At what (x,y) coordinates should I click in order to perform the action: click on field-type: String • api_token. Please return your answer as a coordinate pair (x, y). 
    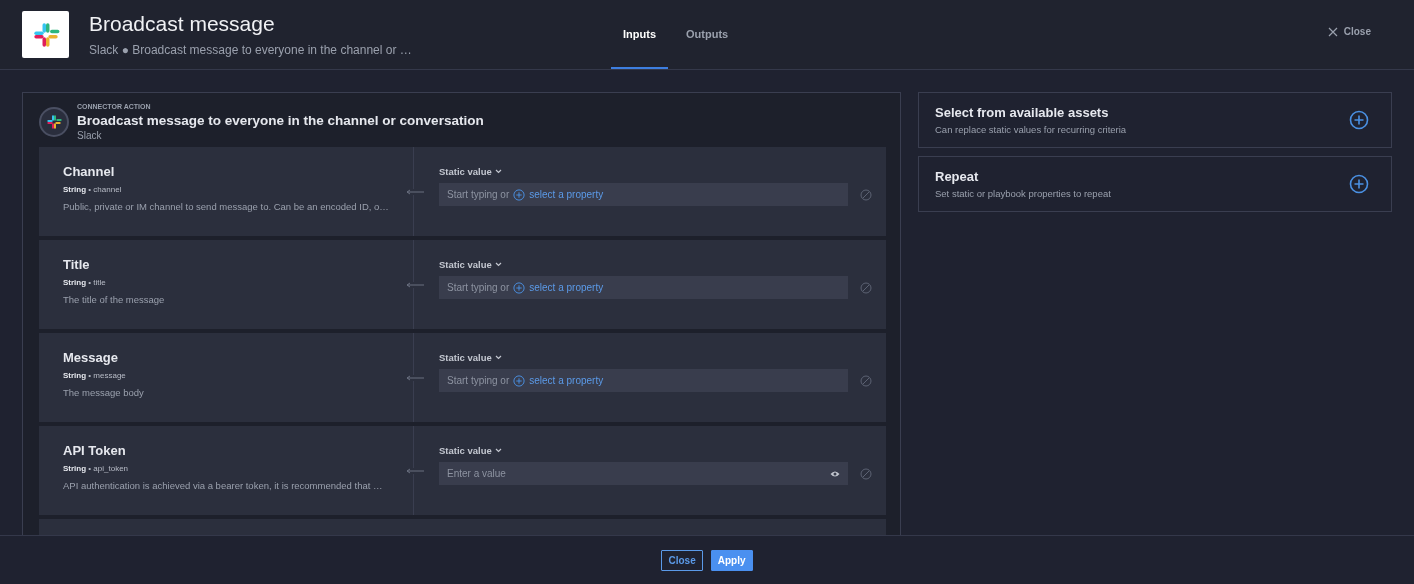
    Looking at the image, I should click on (96, 468).